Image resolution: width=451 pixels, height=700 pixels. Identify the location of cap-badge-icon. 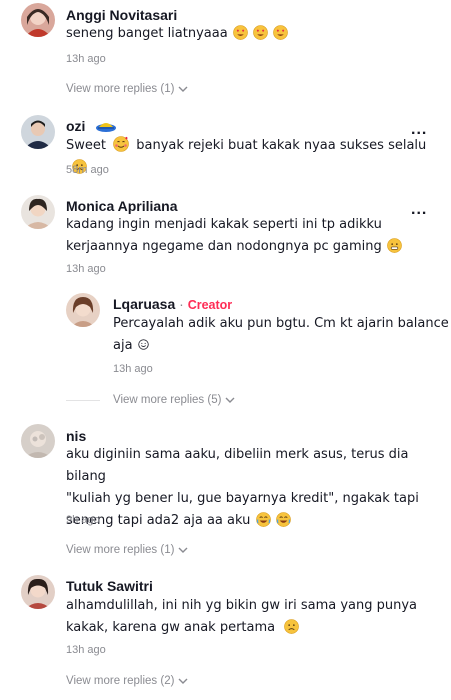
(106, 127).